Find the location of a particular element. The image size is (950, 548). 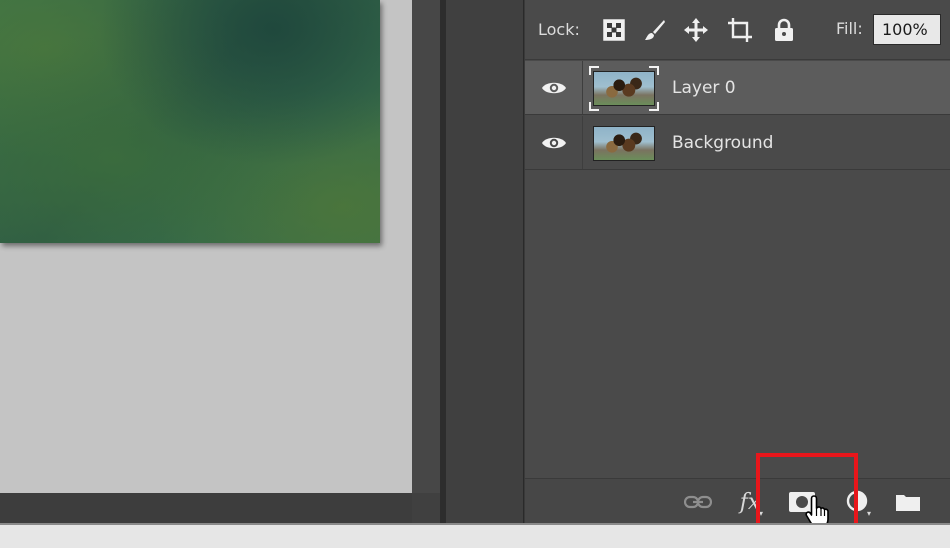

lock-position-icon is located at coordinates (696, 30).